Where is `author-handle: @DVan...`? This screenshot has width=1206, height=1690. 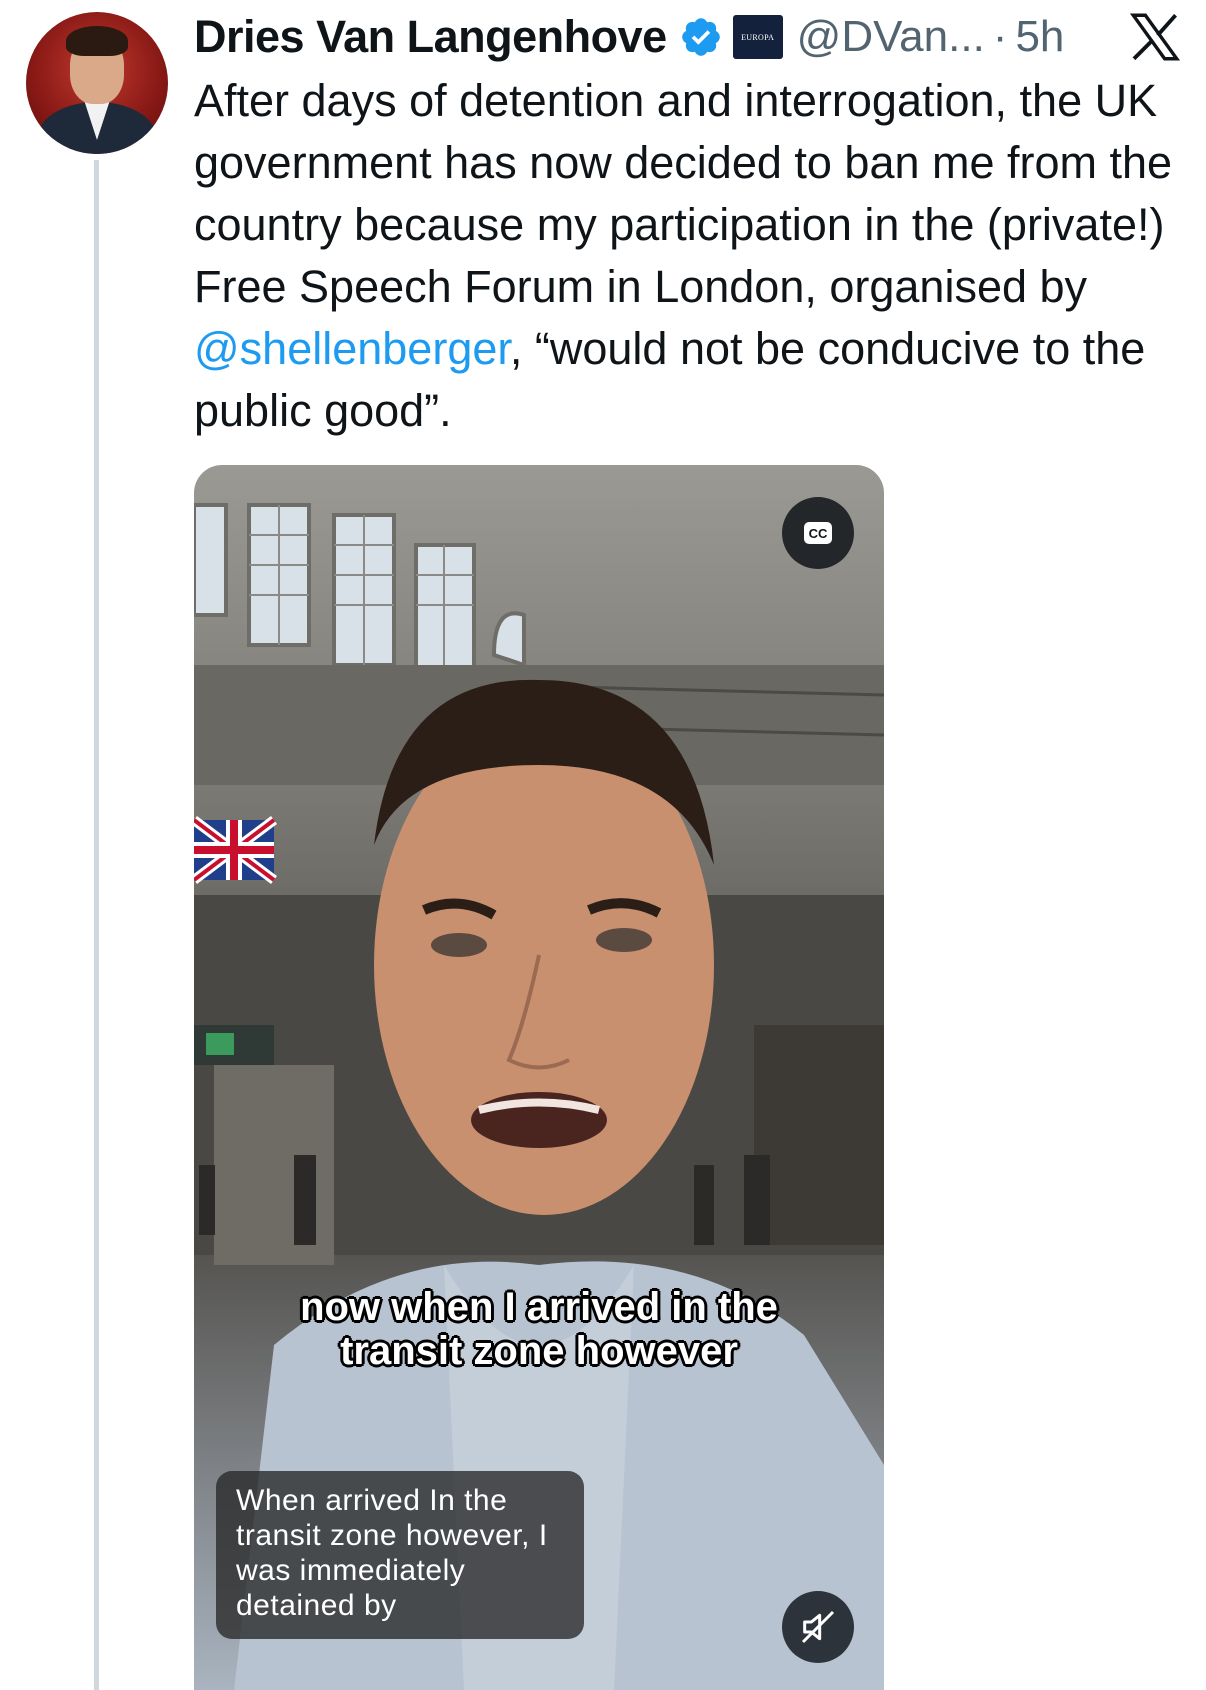
author-handle: @DVan... is located at coordinates (891, 37).